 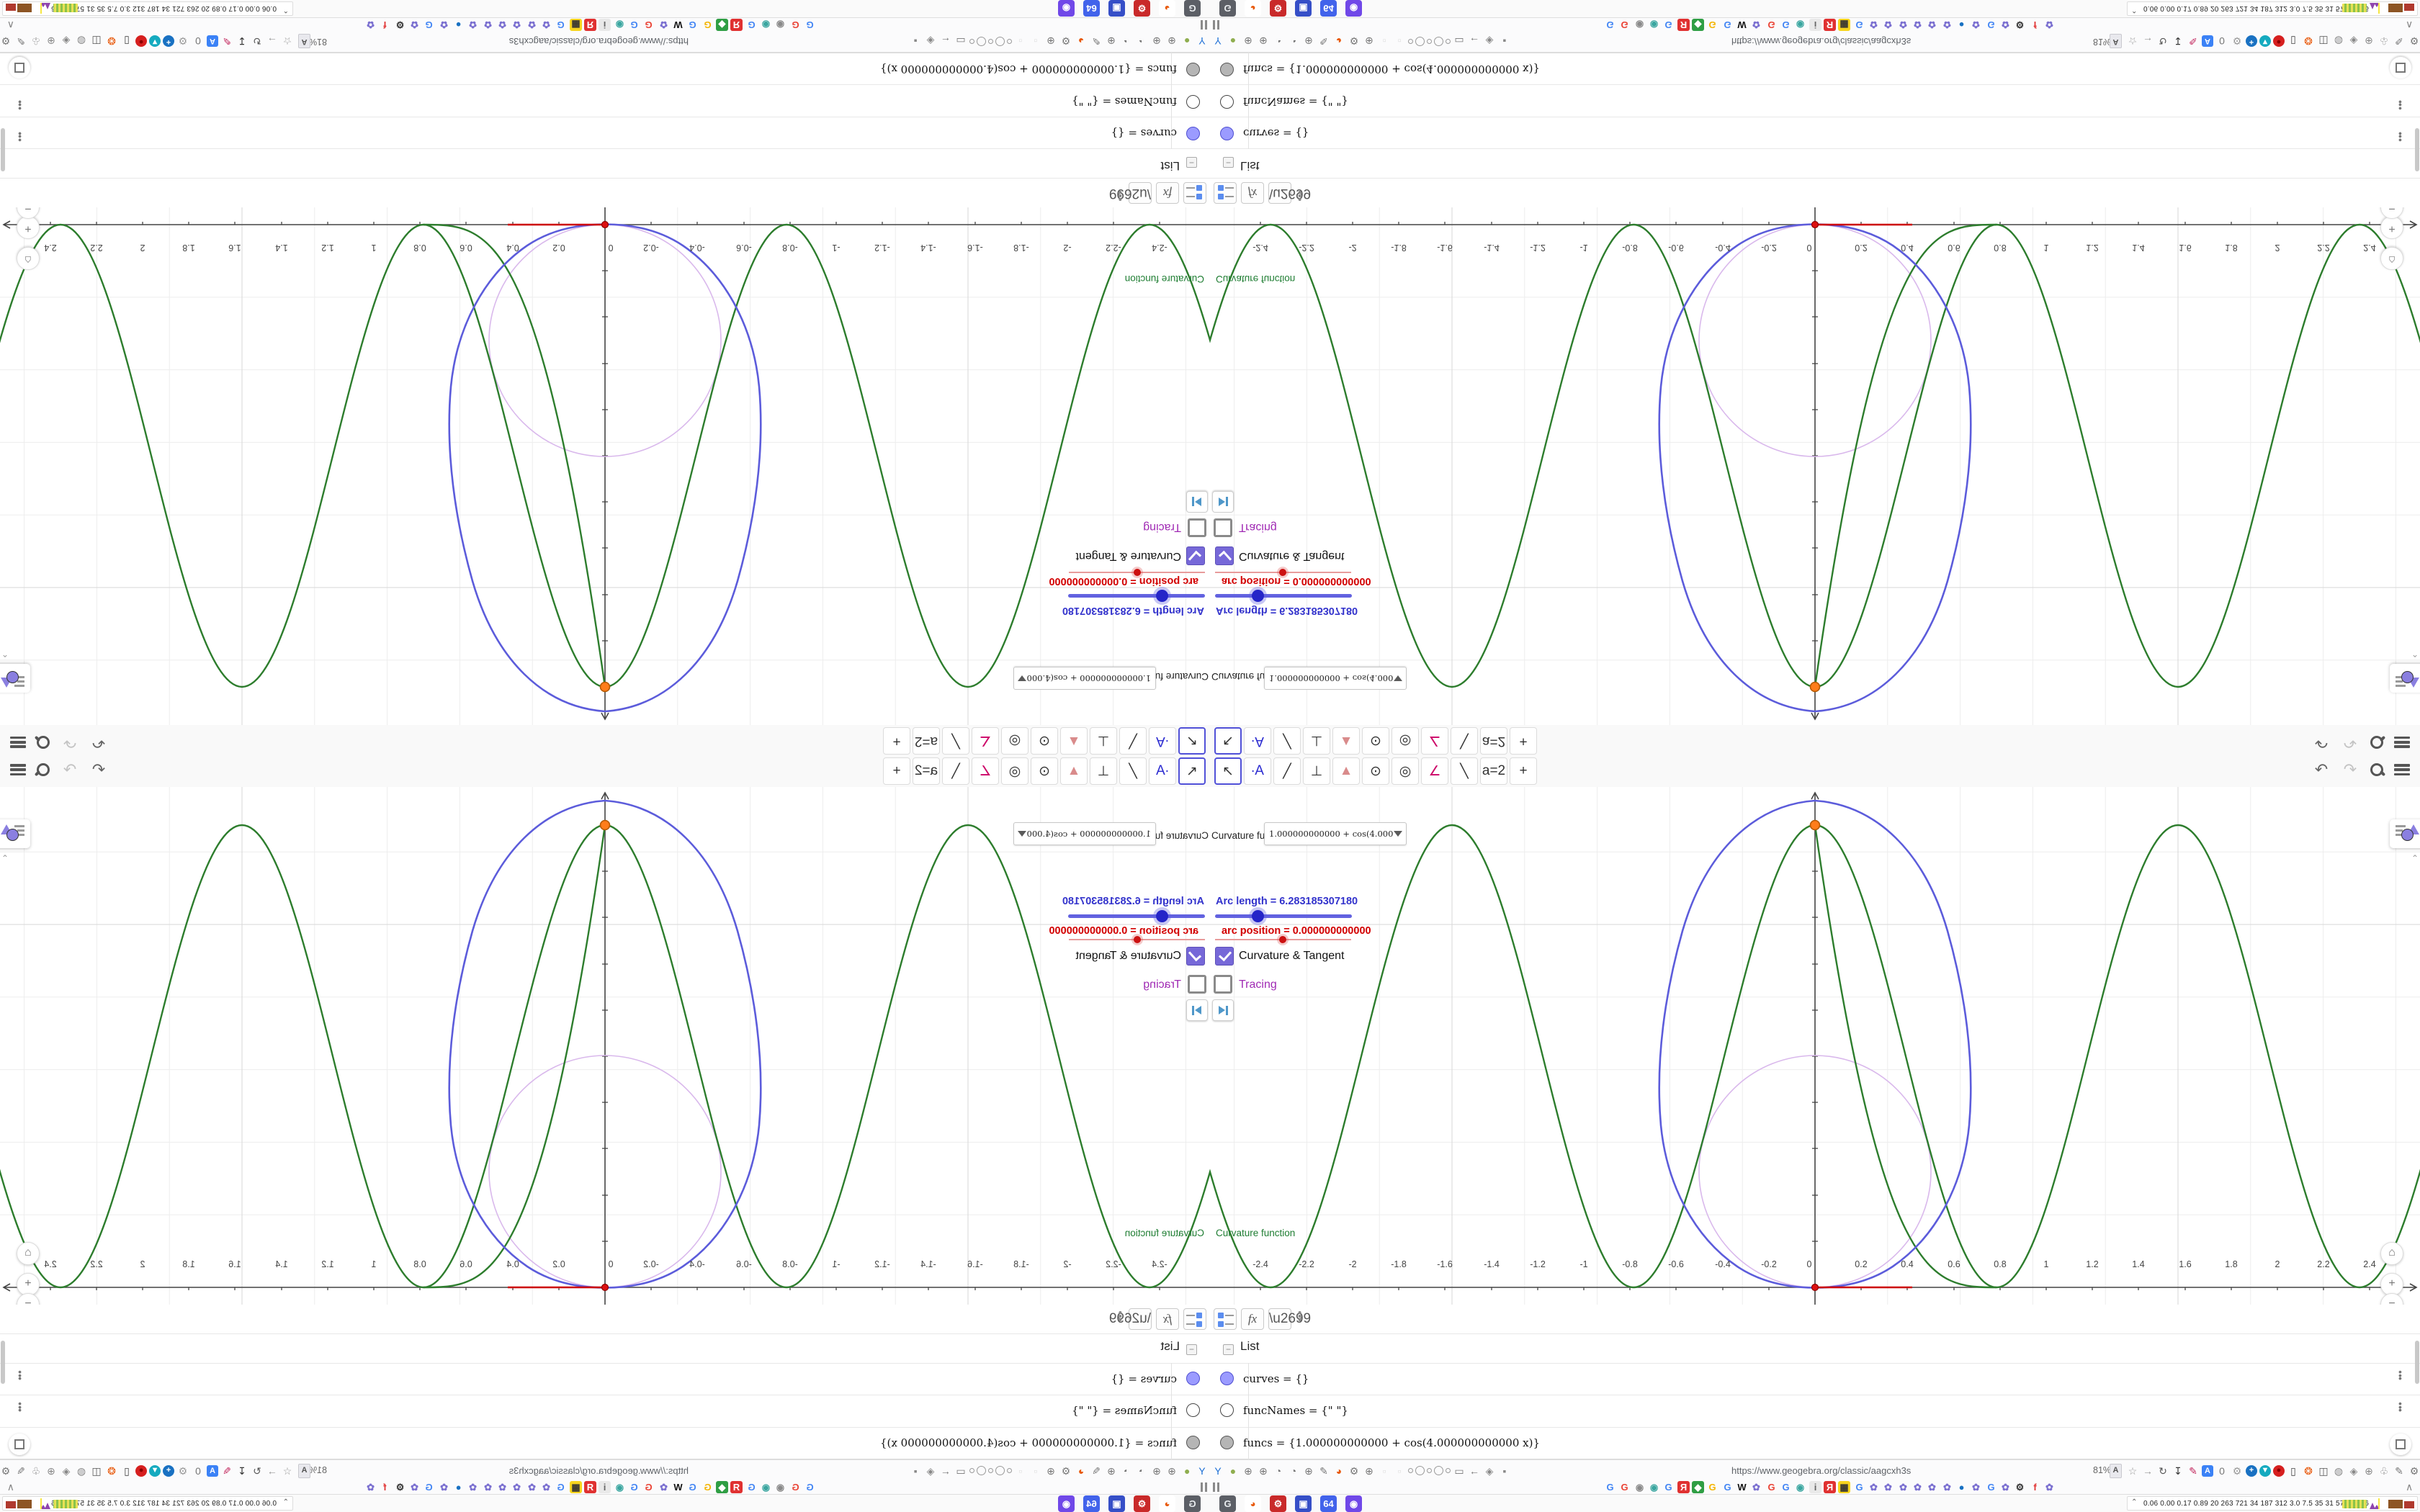 What do you see at coordinates (141, 1470) in the screenshot?
I see `extension-icon: ●` at bounding box center [141, 1470].